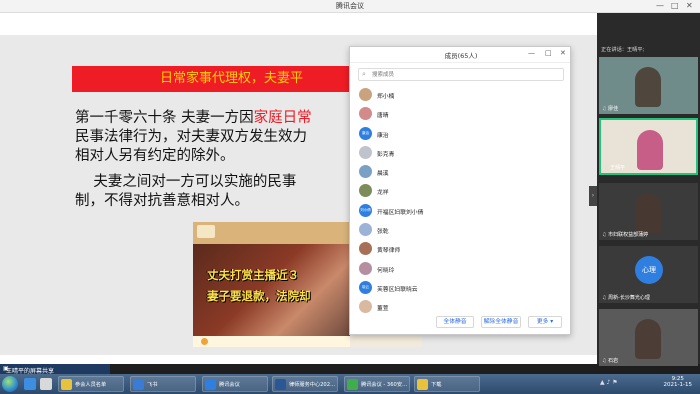  I want to click on minimize-button: —, so click(660, 6).